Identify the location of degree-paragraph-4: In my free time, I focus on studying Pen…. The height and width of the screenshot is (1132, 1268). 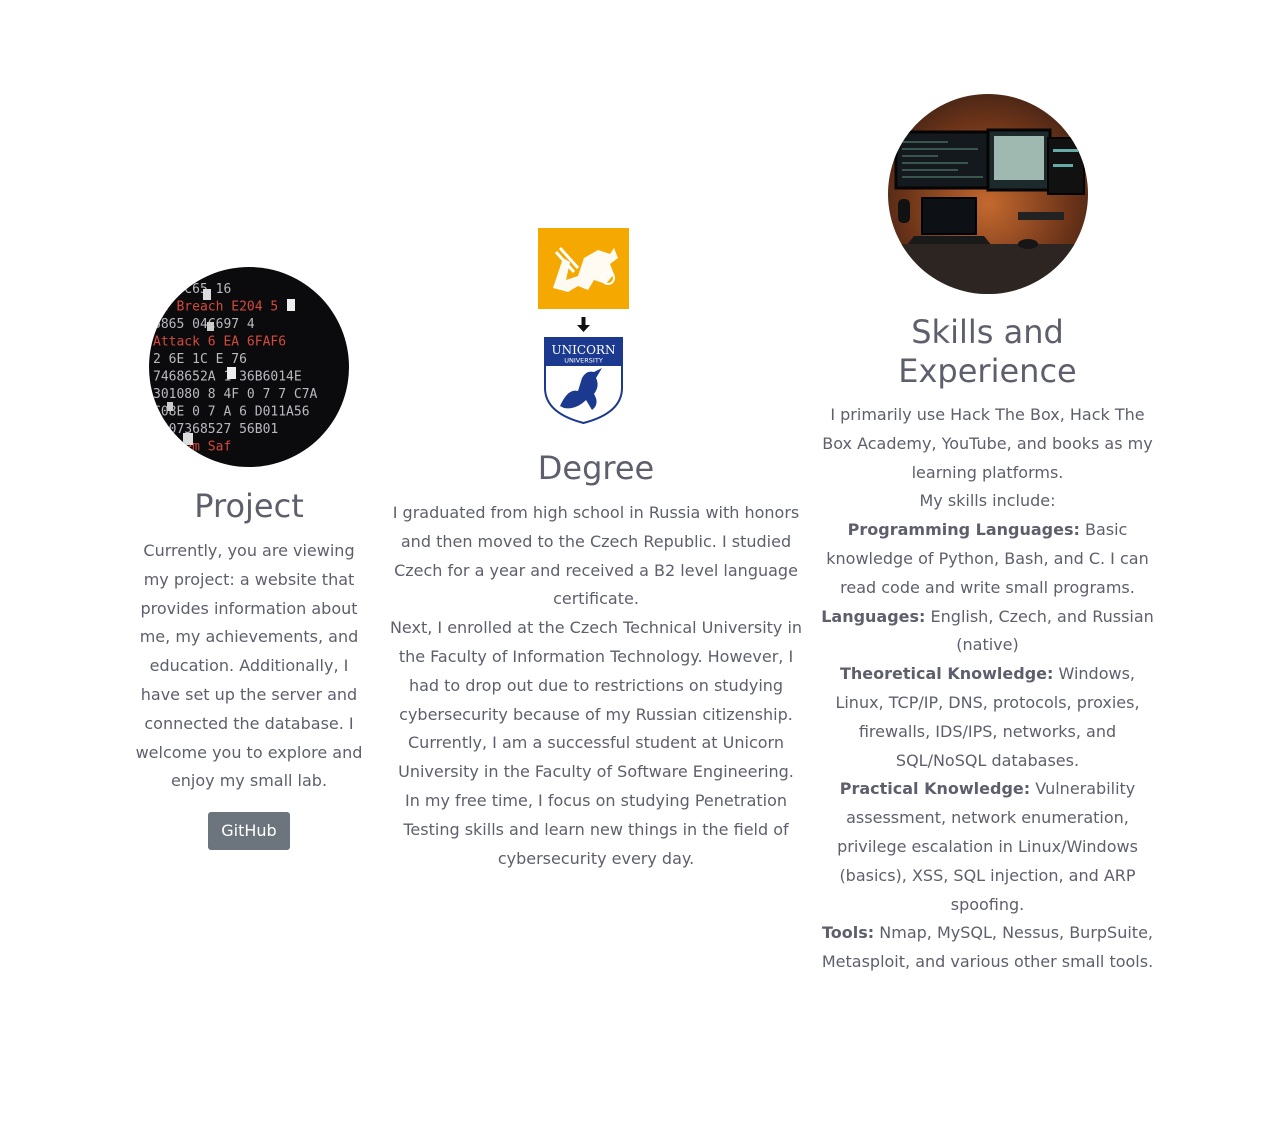
(596, 829).